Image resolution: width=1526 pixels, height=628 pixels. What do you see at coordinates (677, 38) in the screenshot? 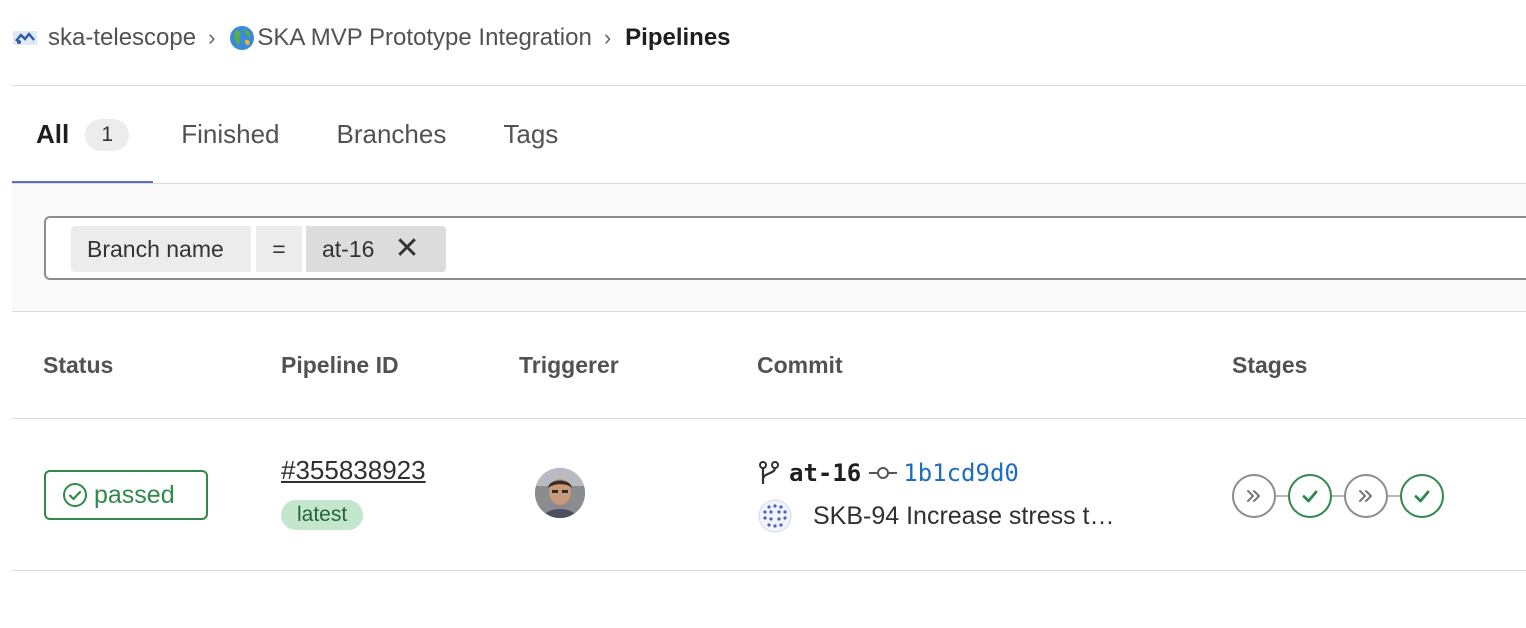
I see `breadcrumb-current: Pipelines` at bounding box center [677, 38].